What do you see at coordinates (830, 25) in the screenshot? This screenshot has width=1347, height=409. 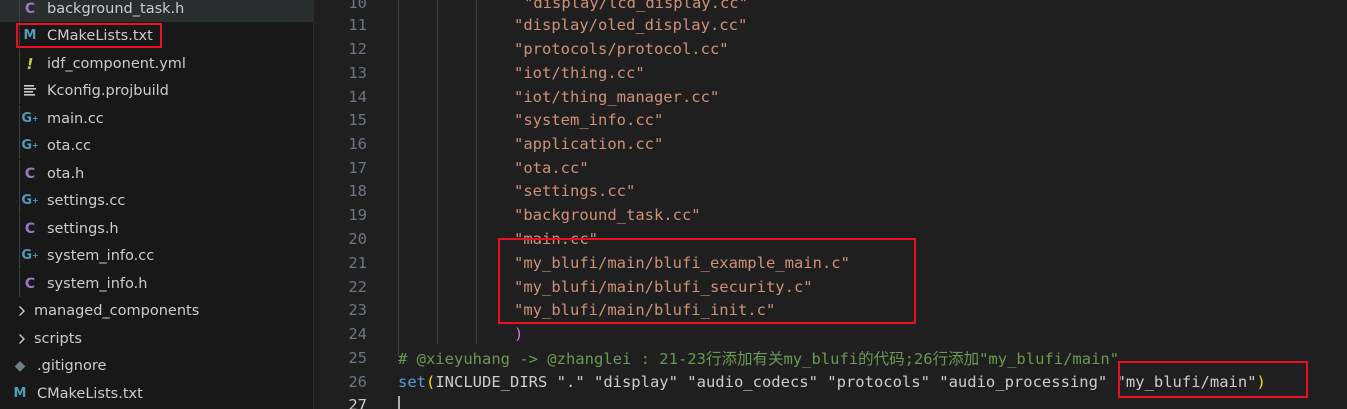 I see `code-line: 11 "display/oled_display.cc"` at bounding box center [830, 25].